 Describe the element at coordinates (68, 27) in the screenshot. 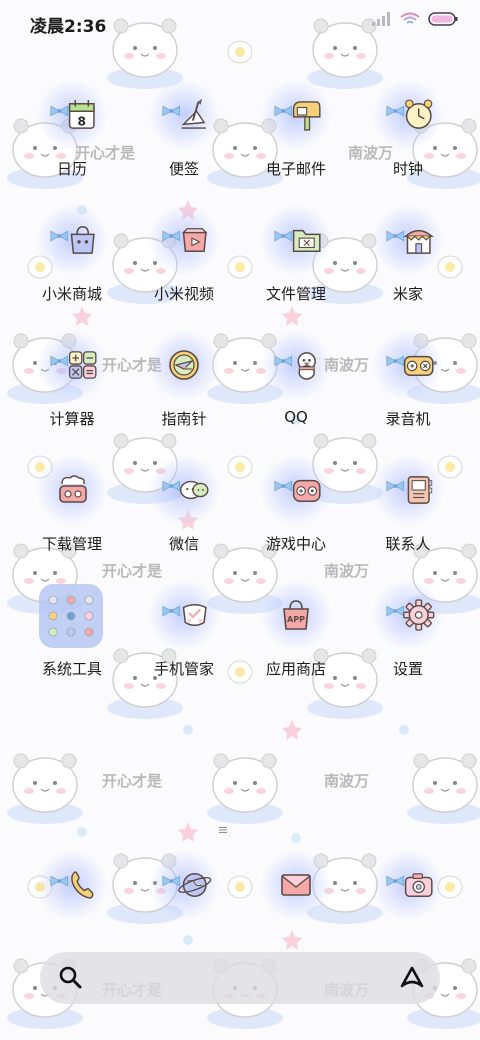

I see `status-time: 凌晨2:36` at that location.